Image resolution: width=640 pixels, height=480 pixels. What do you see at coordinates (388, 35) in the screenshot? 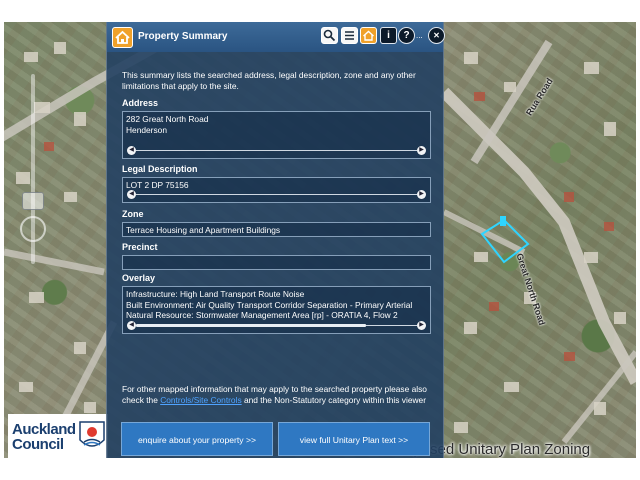
I see `info-icon: i` at bounding box center [388, 35].